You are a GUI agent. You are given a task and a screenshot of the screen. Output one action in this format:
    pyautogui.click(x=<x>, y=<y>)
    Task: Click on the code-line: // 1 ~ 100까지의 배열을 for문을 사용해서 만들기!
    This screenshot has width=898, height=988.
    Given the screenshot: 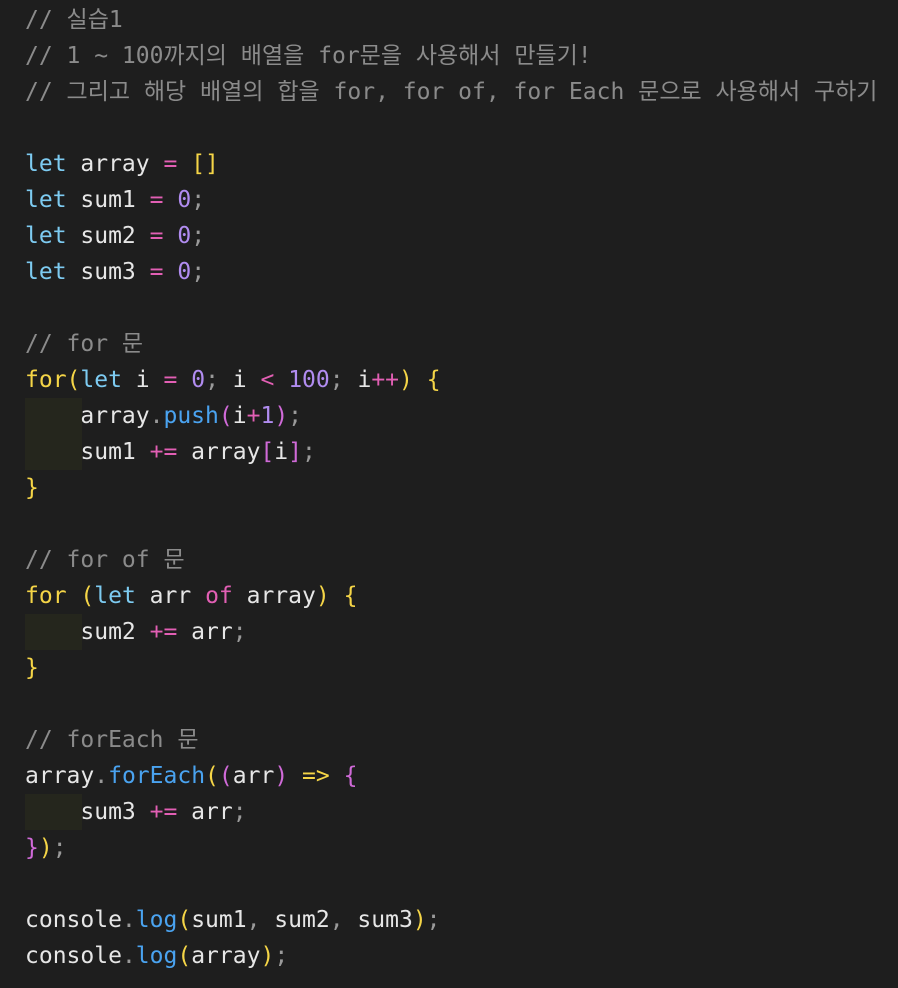 What is the action you would take?
    pyautogui.click(x=308, y=56)
    